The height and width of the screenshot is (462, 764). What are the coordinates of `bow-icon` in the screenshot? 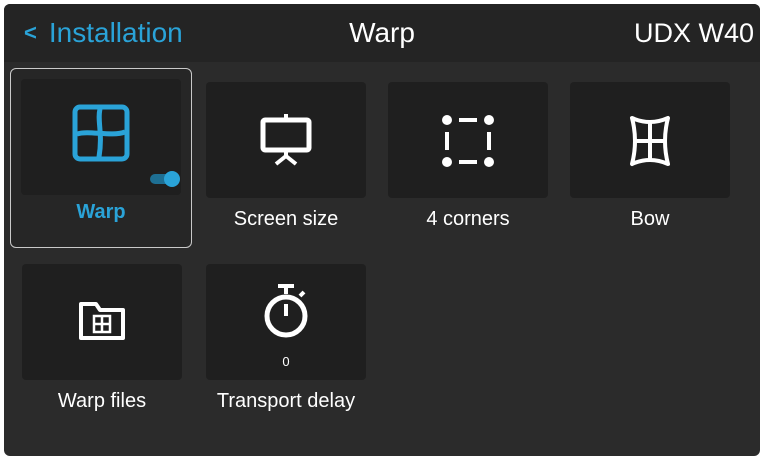 It's located at (650, 141).